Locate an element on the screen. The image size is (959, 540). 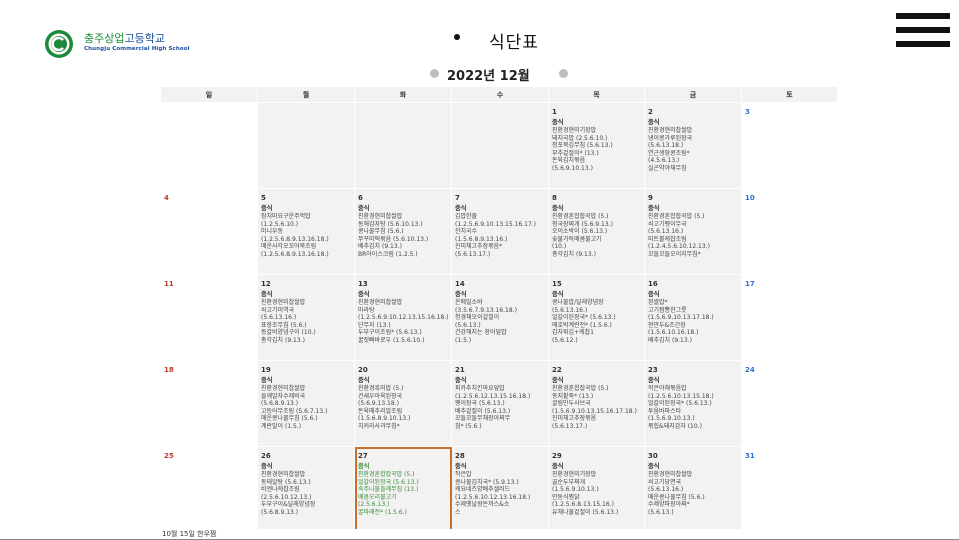
menu-item: 오이소박이 (5.6.13.) is located at coordinates (580, 232).